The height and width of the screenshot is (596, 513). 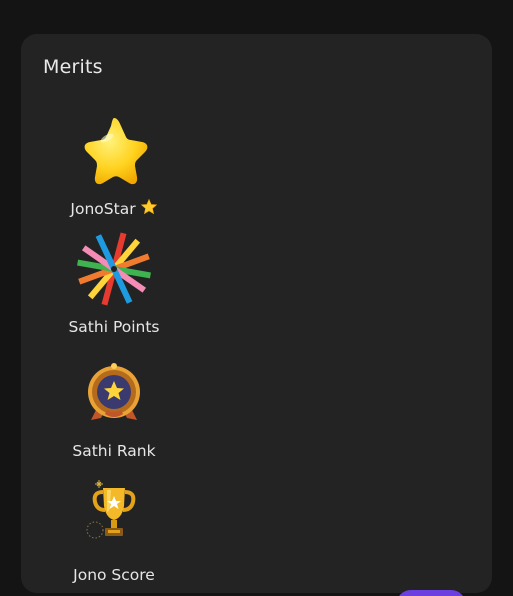 I want to click on merit-item-jono-score: Jono Score, so click(x=114, y=528).